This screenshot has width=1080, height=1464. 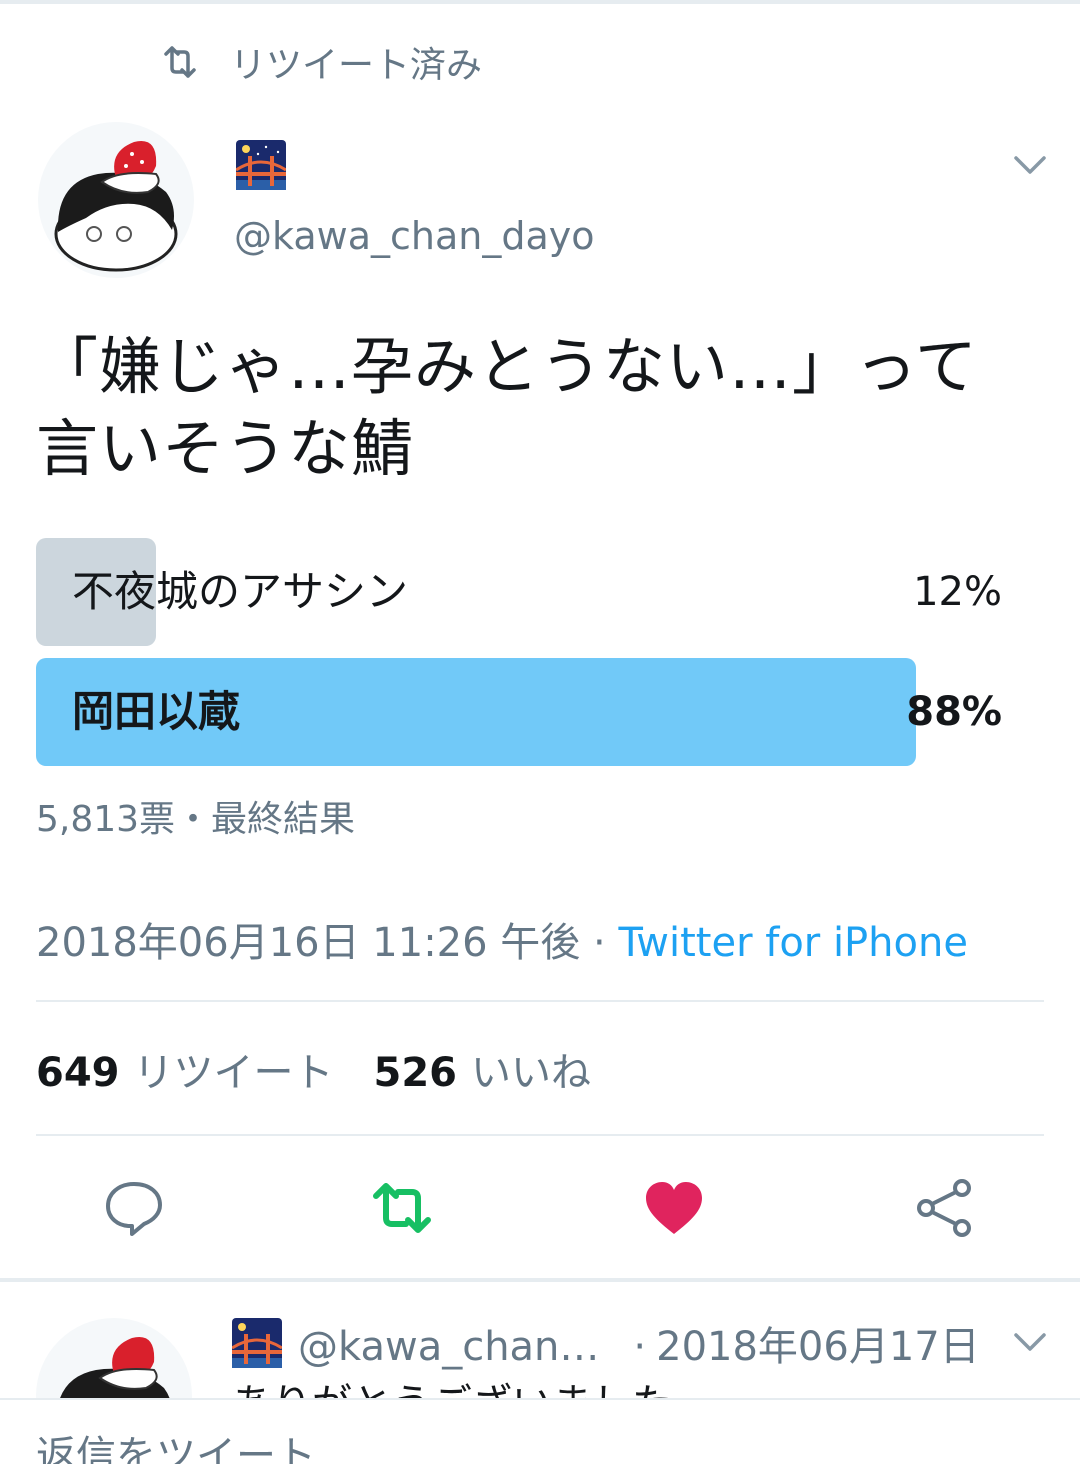 What do you see at coordinates (356, 65) in the screenshot?
I see `retweeted-label: リツイート済み` at bounding box center [356, 65].